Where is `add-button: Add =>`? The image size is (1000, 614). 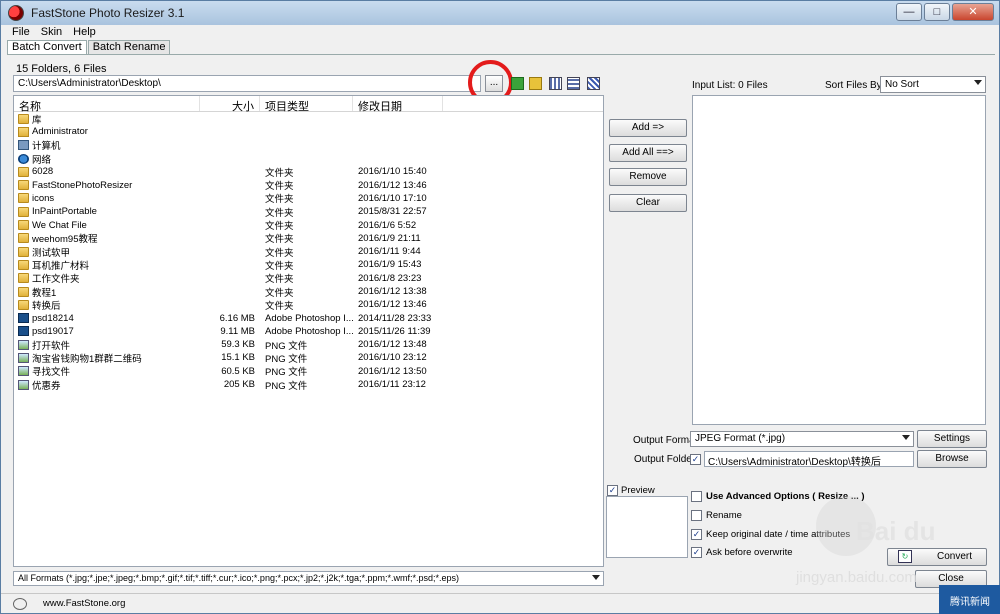
add-button: Add => is located at coordinates (648, 128).